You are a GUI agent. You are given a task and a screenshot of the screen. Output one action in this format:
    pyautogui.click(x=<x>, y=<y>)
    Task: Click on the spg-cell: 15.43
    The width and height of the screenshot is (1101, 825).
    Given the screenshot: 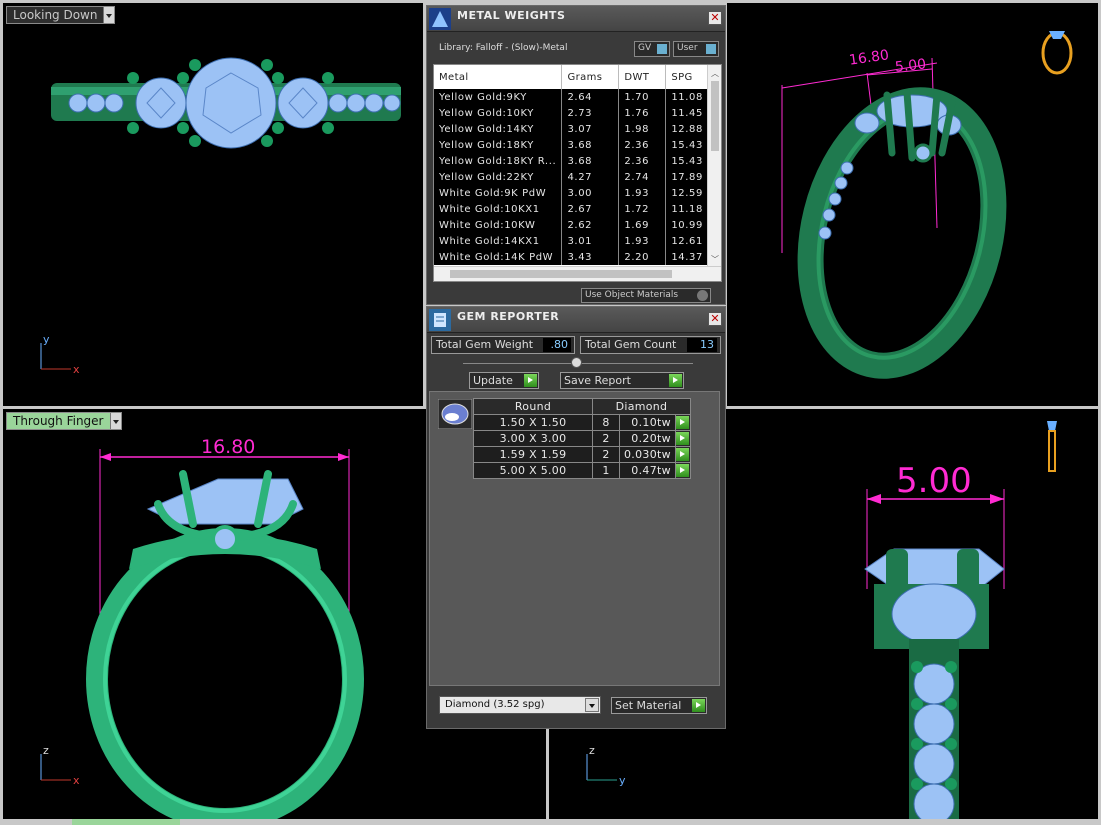 What is the action you would take?
    pyautogui.click(x=687, y=161)
    